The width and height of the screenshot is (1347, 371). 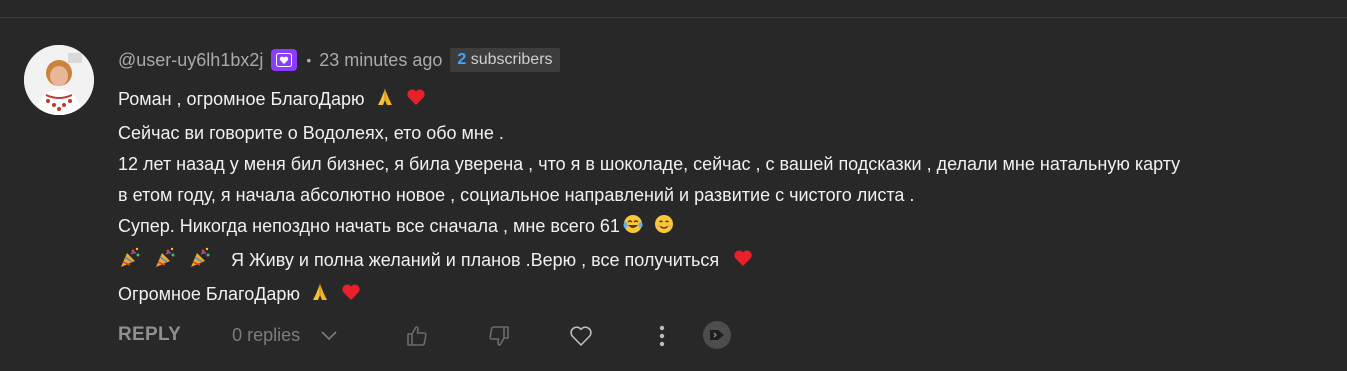 What do you see at coordinates (209, 294) in the screenshot?
I see `comment-text: Огромное БлагоДарю` at bounding box center [209, 294].